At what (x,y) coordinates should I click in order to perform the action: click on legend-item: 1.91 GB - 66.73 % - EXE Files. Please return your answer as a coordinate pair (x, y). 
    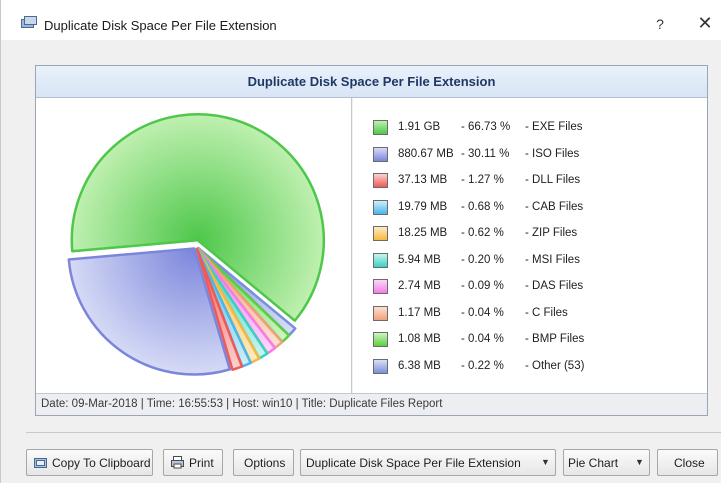
    Looking at the image, I should click on (530, 127).